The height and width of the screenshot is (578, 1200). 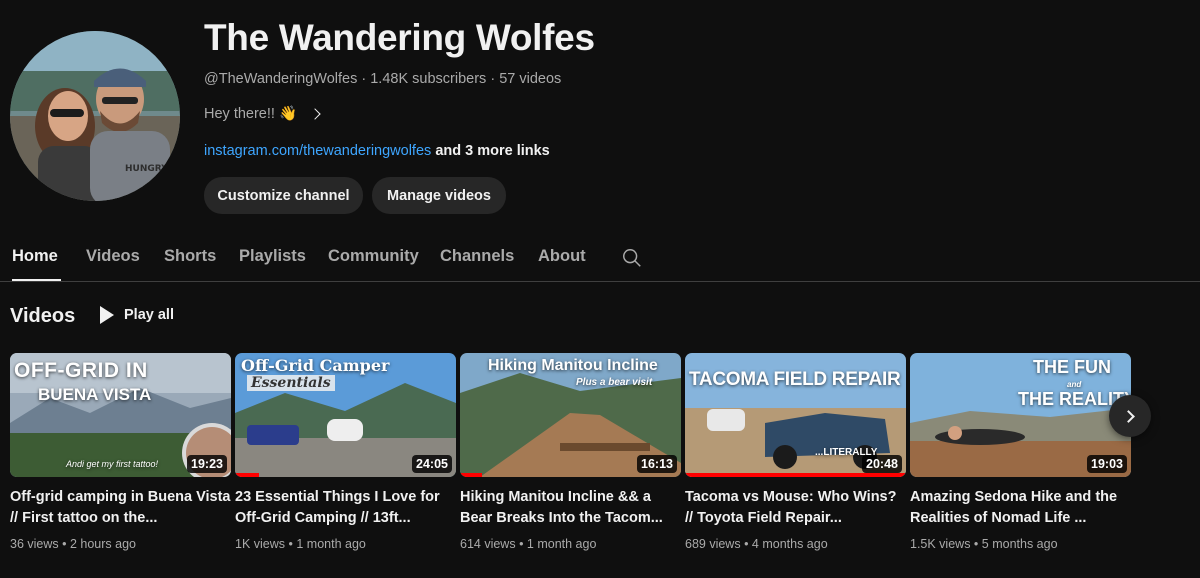 What do you see at coordinates (1107, 464) in the screenshot?
I see `video-duration: 19:03` at bounding box center [1107, 464].